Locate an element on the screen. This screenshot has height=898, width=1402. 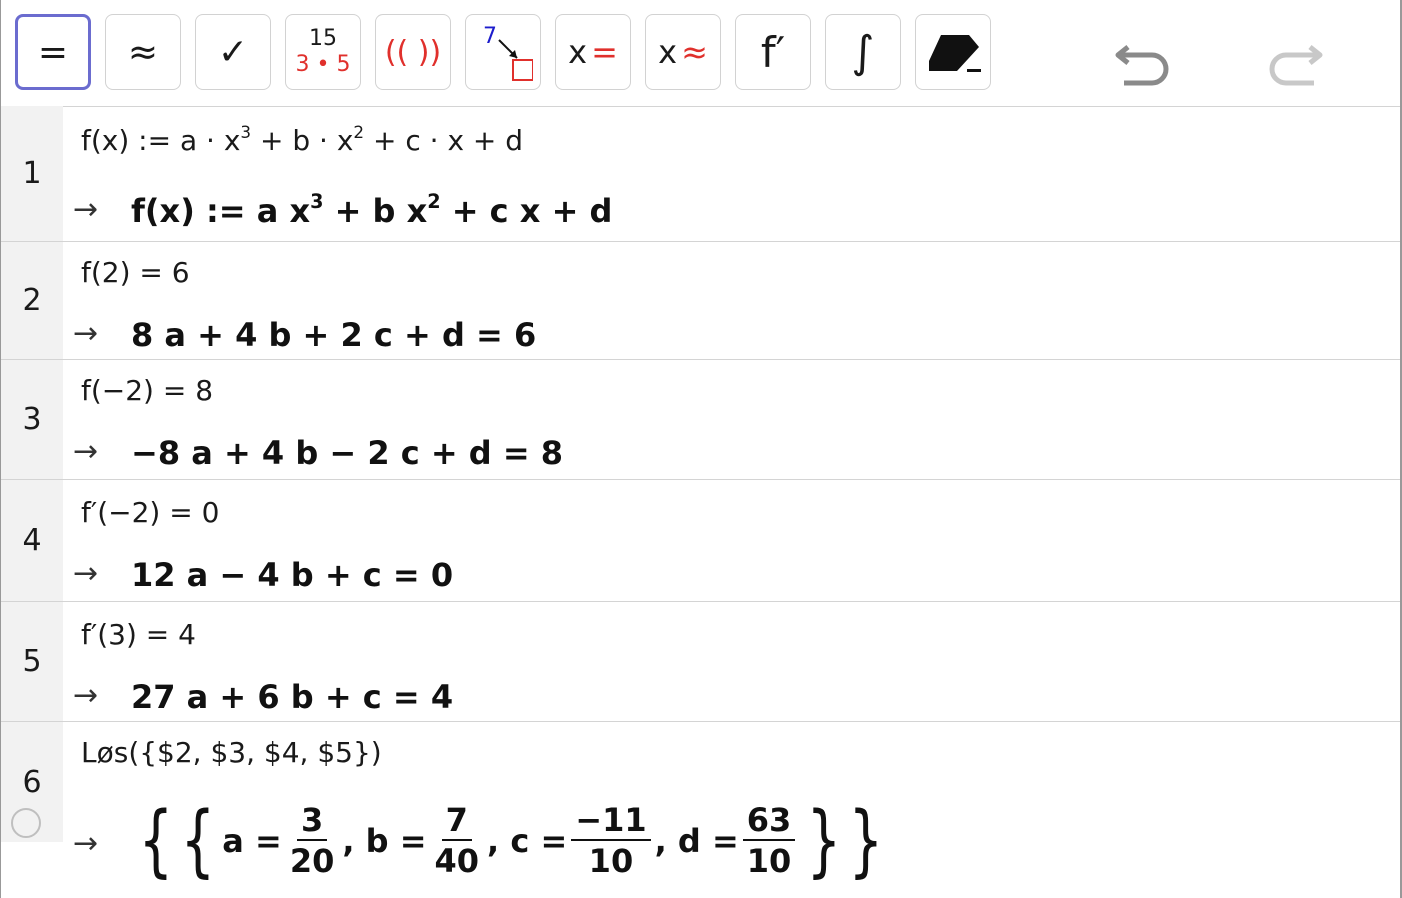
redo-button is located at coordinates (1296, 60).